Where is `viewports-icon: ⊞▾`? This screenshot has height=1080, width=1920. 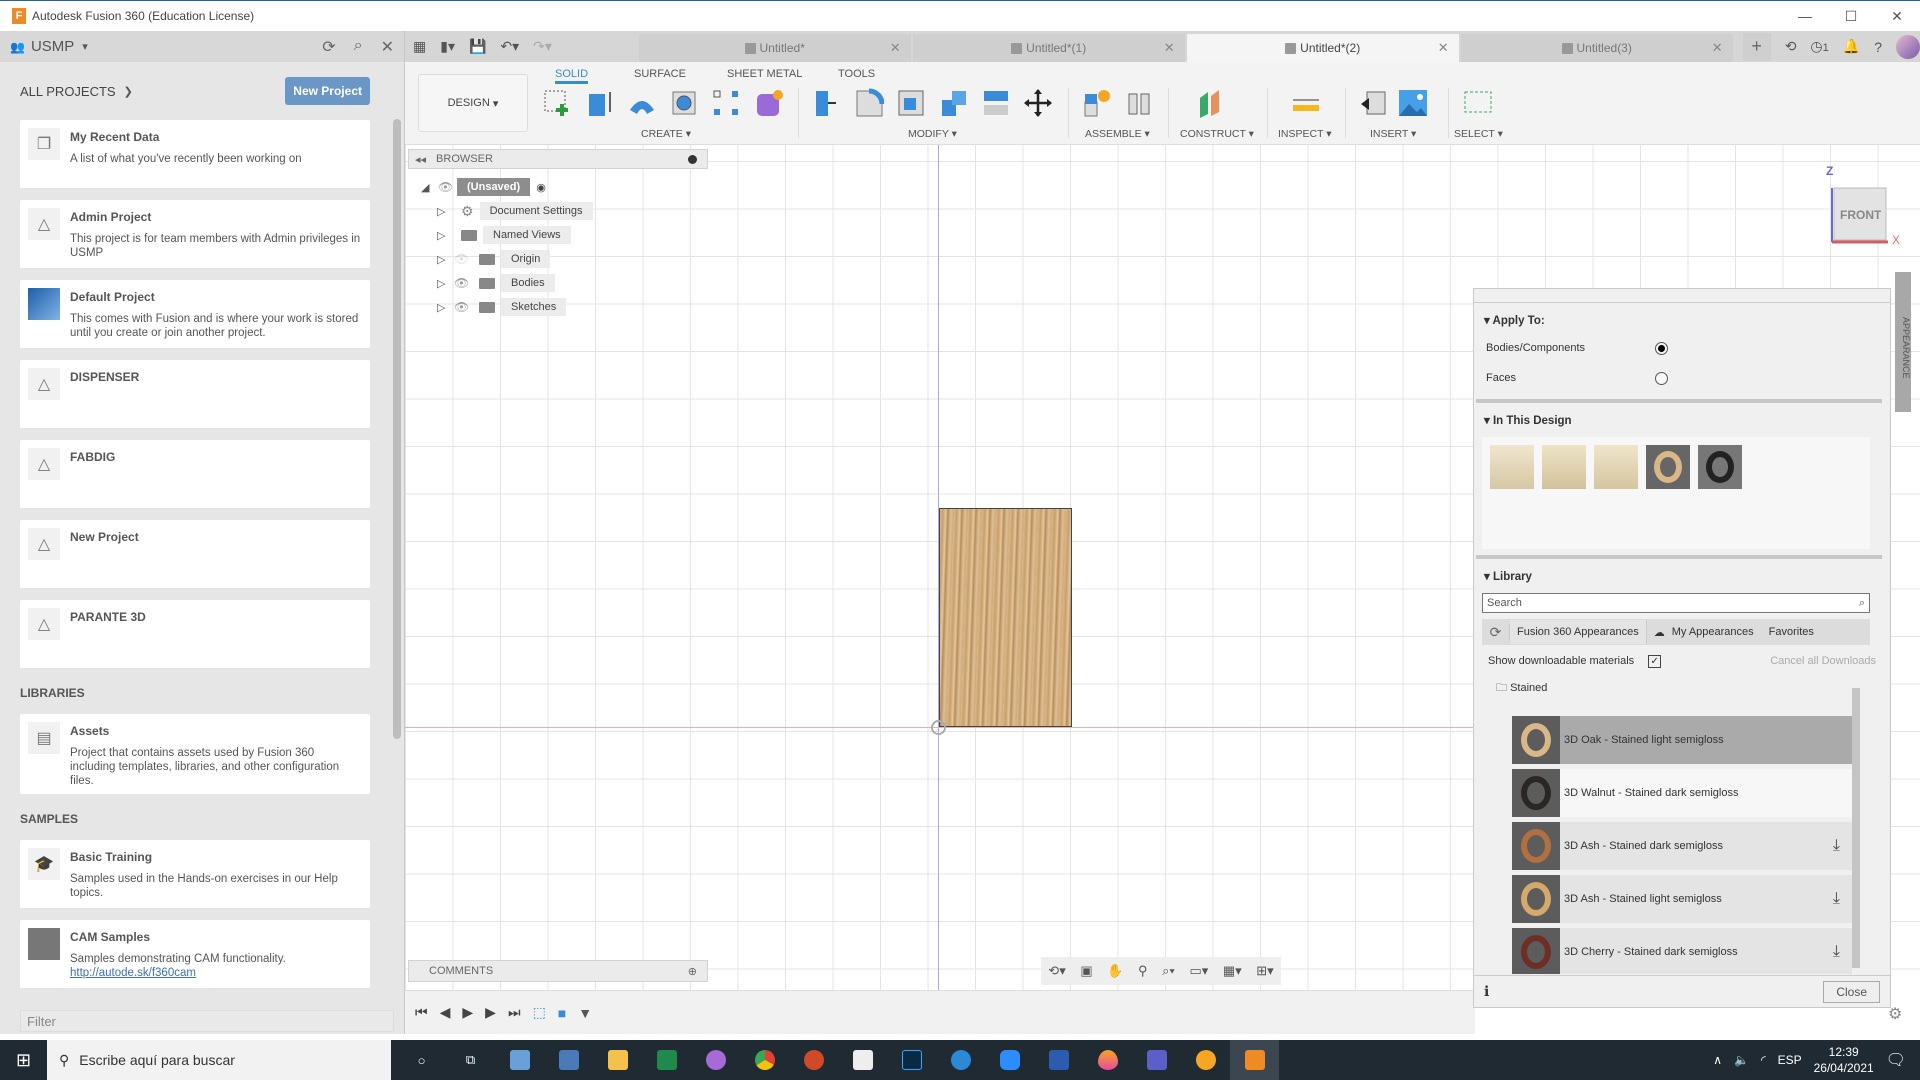 viewports-icon: ⊞▾ is located at coordinates (1264, 971).